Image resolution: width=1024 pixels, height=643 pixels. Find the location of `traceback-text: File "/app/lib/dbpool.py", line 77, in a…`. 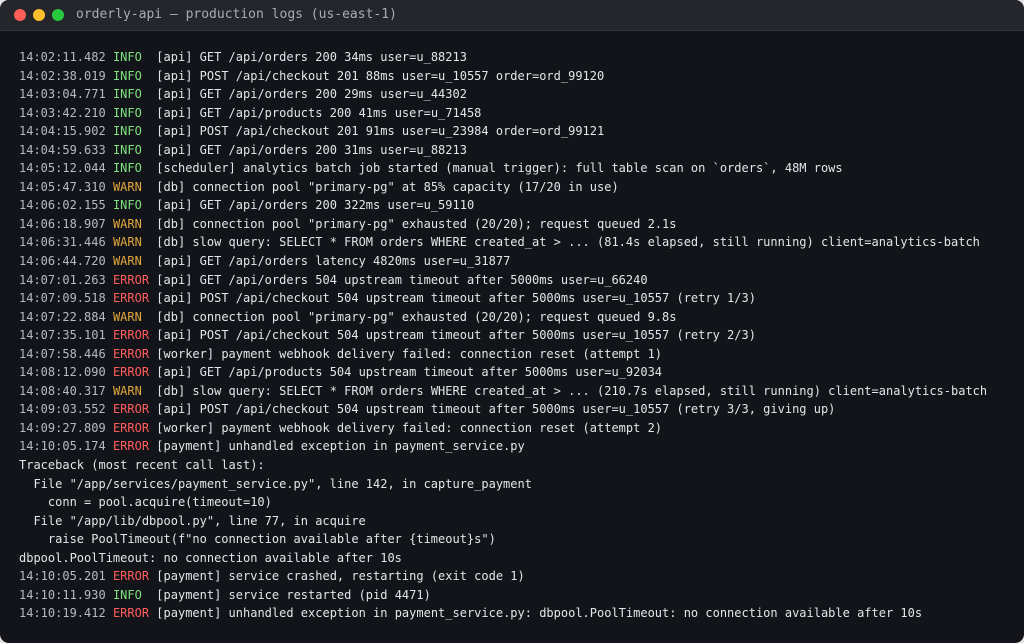

traceback-text: File "/app/lib/dbpool.py", line 77, in a… is located at coordinates (192, 520).